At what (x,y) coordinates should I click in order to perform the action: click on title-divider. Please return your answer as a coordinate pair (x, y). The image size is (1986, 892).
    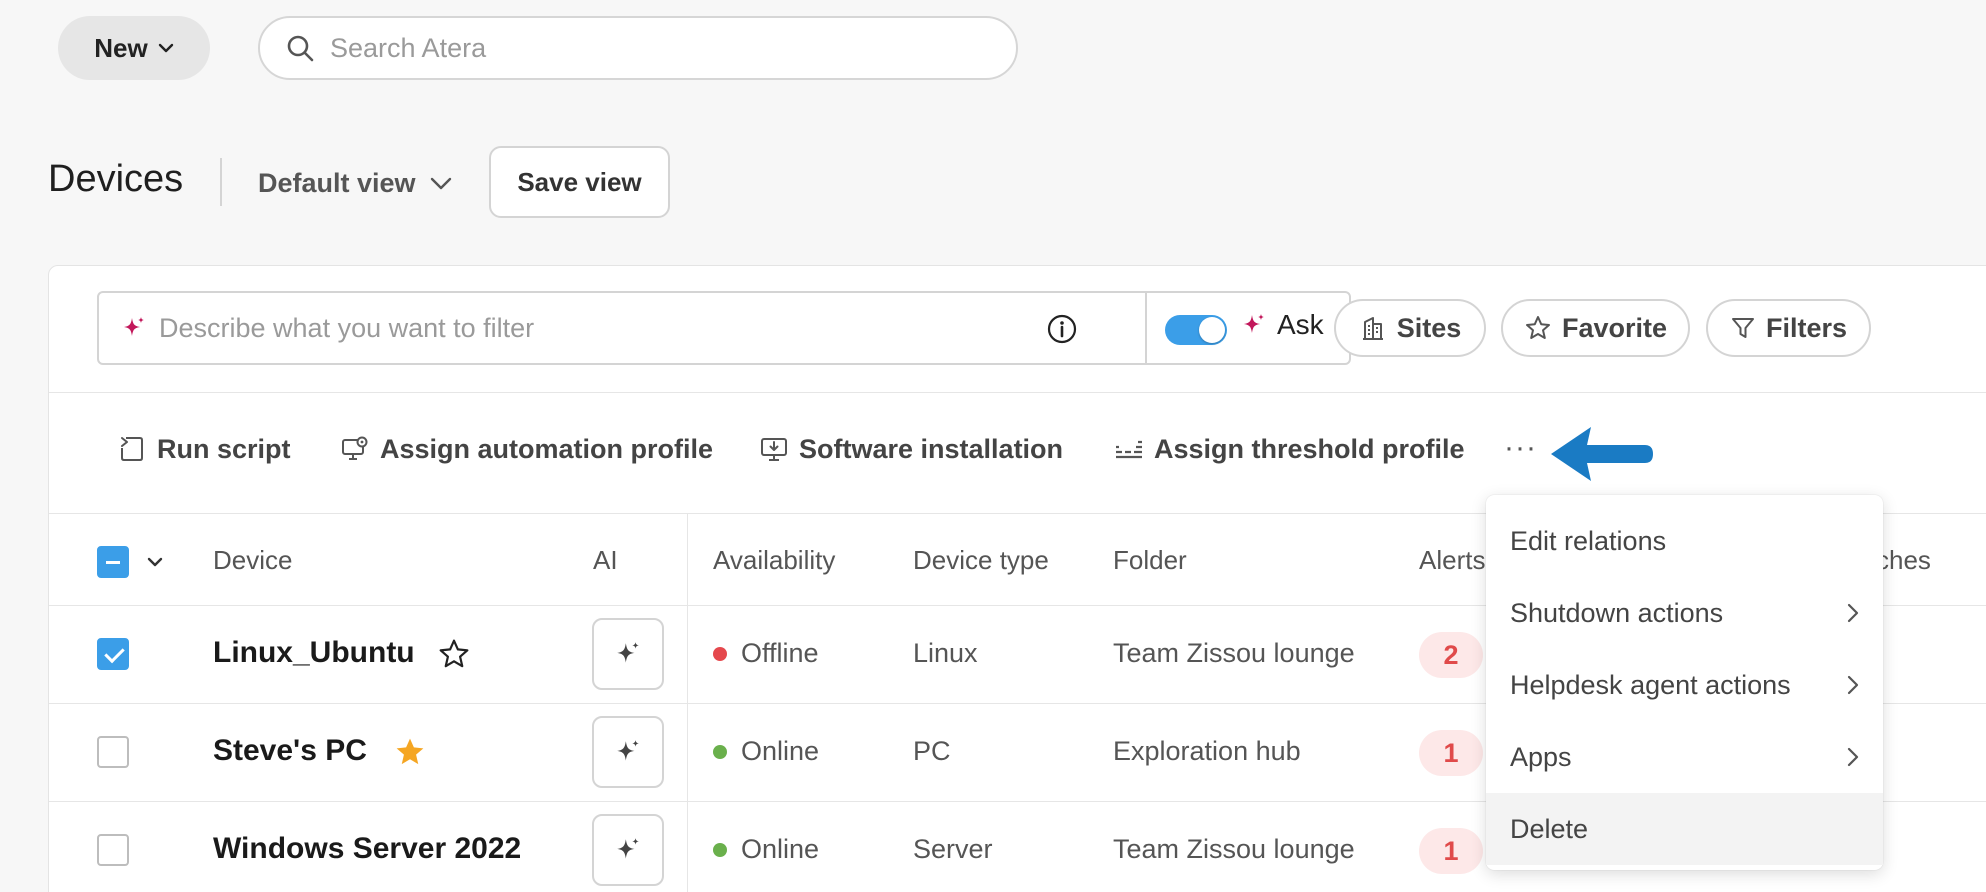
    Looking at the image, I should click on (221, 182).